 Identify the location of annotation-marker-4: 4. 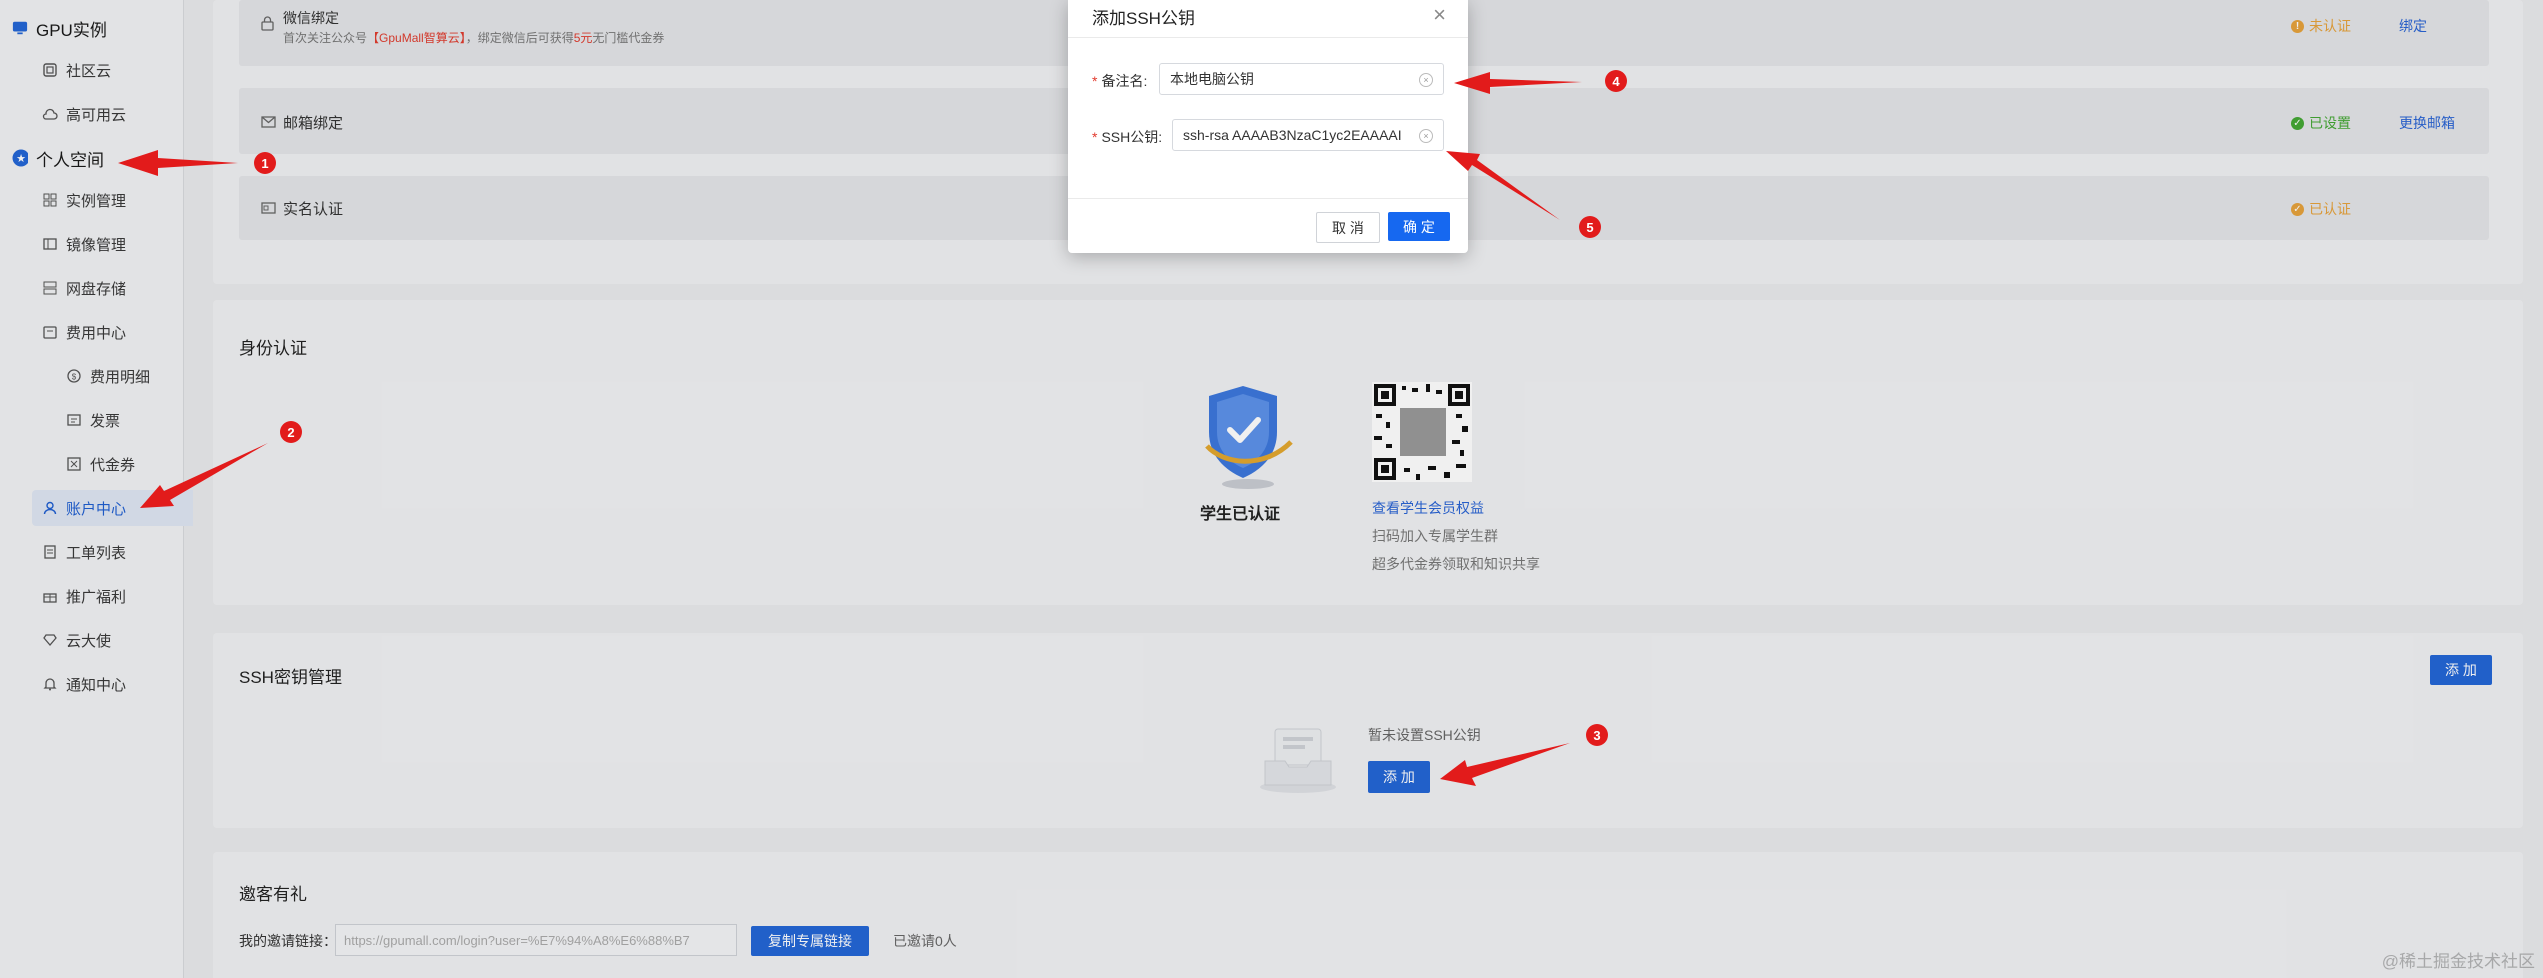
(1616, 81).